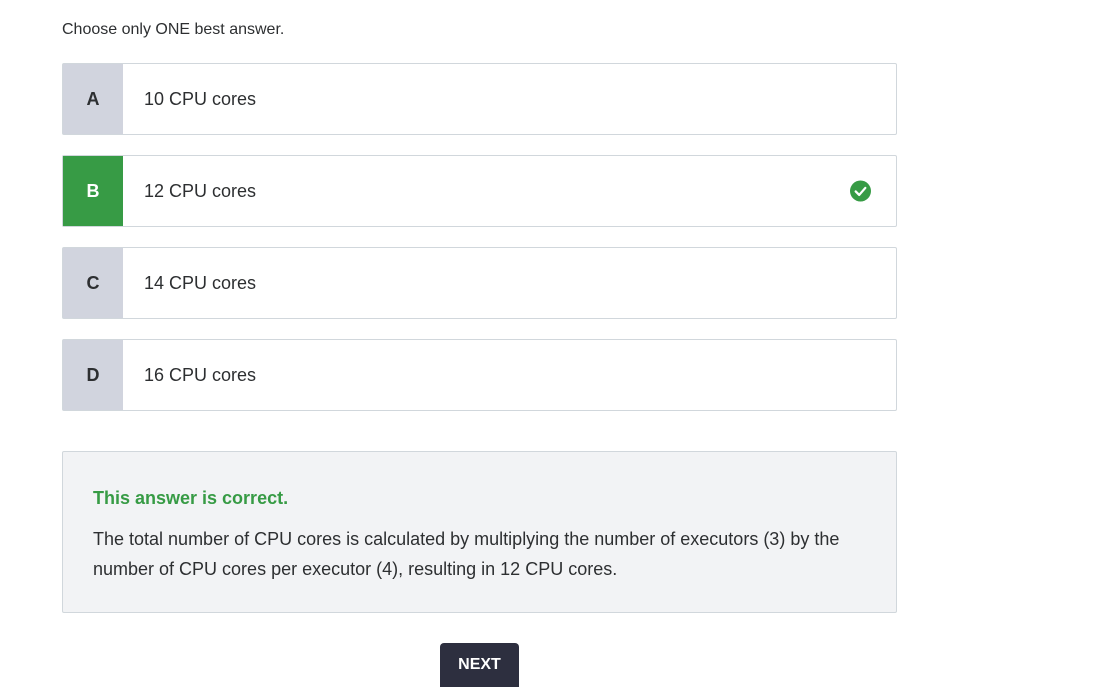 The height and width of the screenshot is (687, 1096). I want to click on option-label: 10 CPU cores, so click(200, 98).